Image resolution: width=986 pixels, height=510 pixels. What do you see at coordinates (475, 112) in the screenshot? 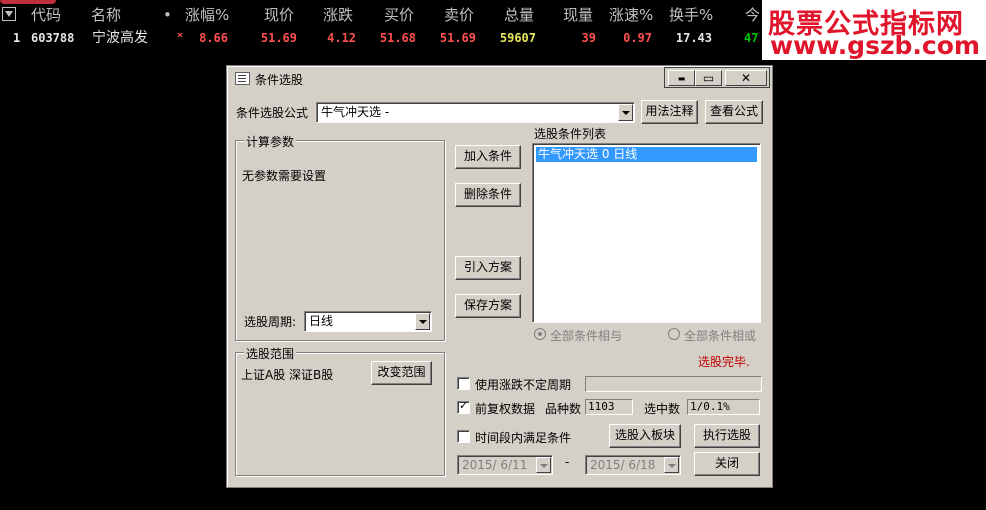
I see `formula-select: 牛气冲天选 -` at bounding box center [475, 112].